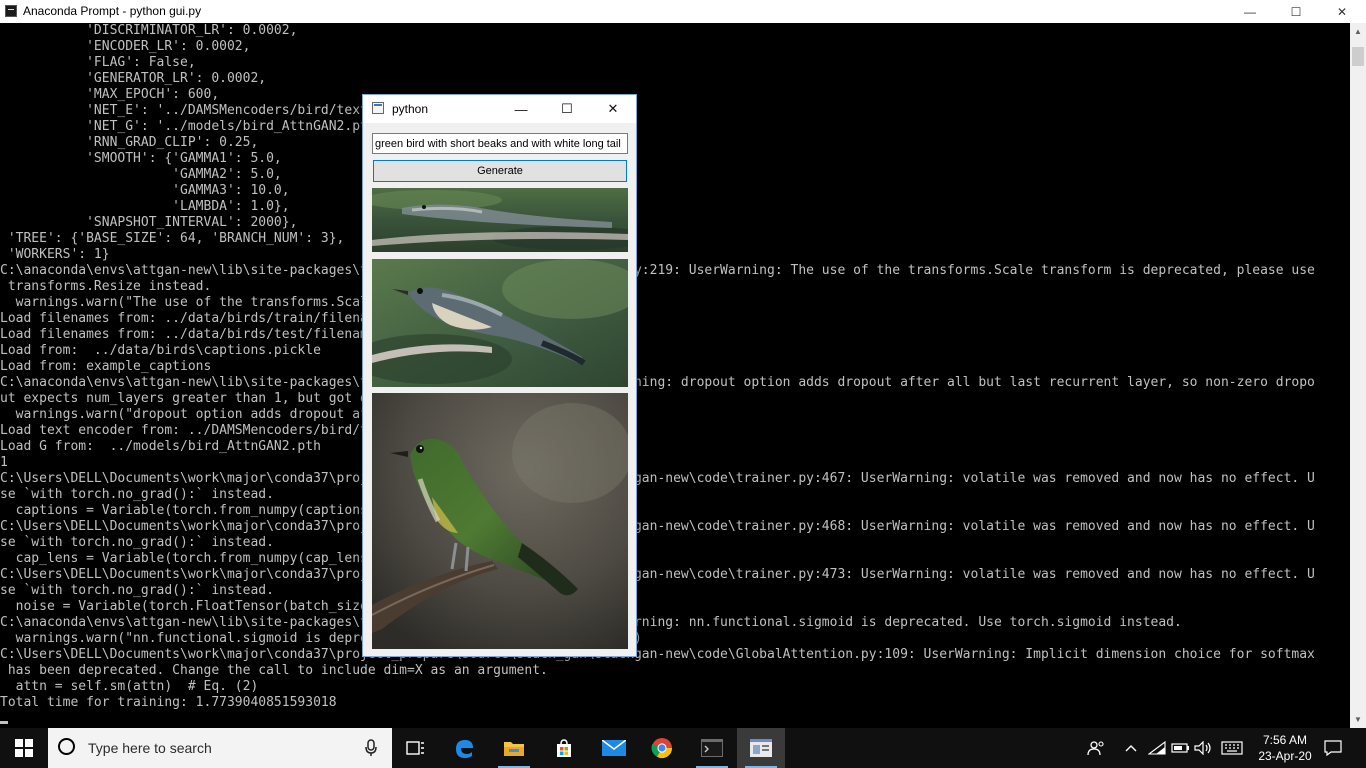  What do you see at coordinates (1096, 748) in the screenshot?
I see `people-icon` at bounding box center [1096, 748].